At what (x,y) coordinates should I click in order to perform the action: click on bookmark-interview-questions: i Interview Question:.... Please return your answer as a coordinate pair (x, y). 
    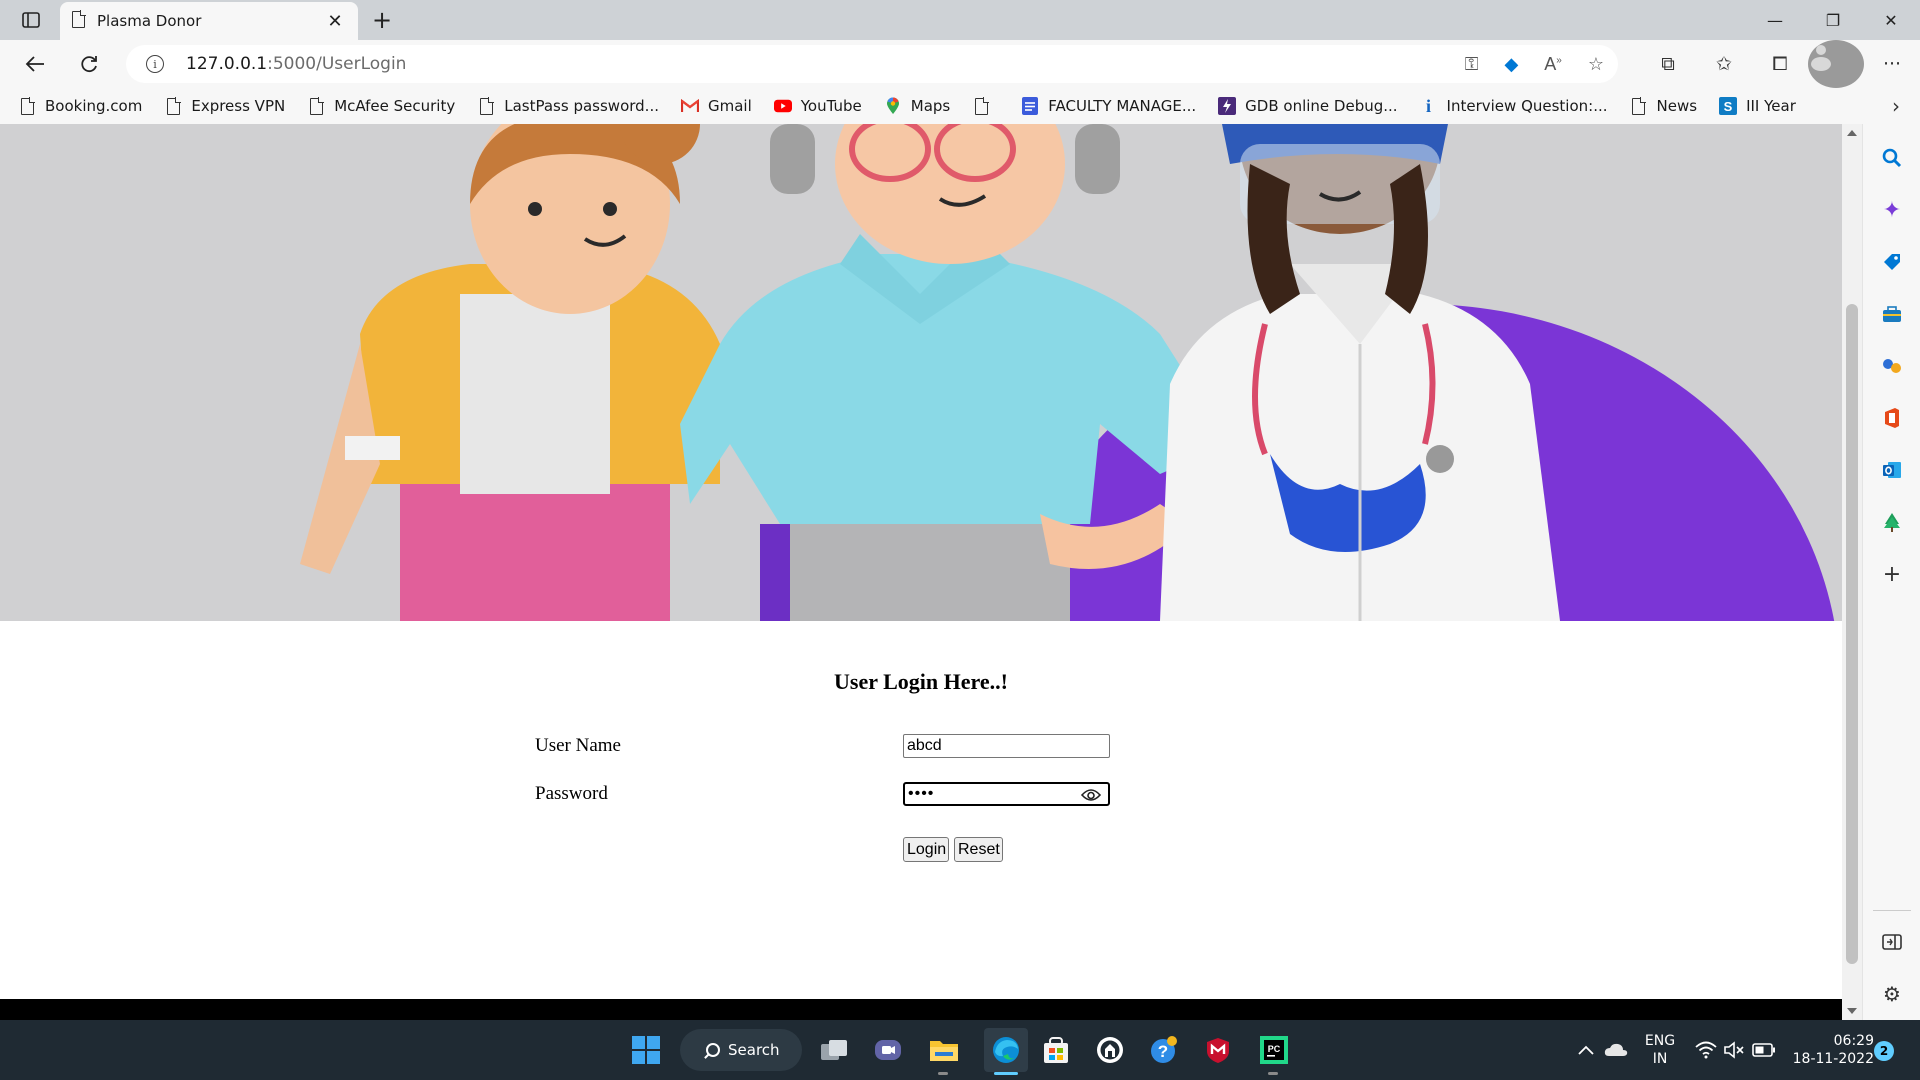
    Looking at the image, I should click on (1514, 106).